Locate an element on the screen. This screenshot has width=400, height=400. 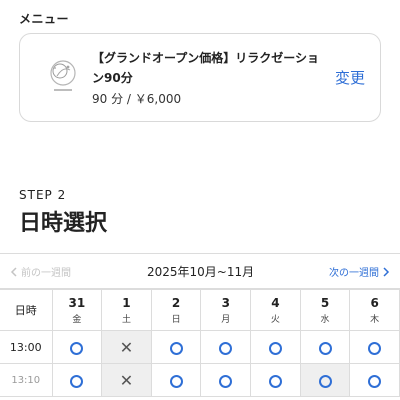
day-number: 3 is located at coordinates (225, 302).